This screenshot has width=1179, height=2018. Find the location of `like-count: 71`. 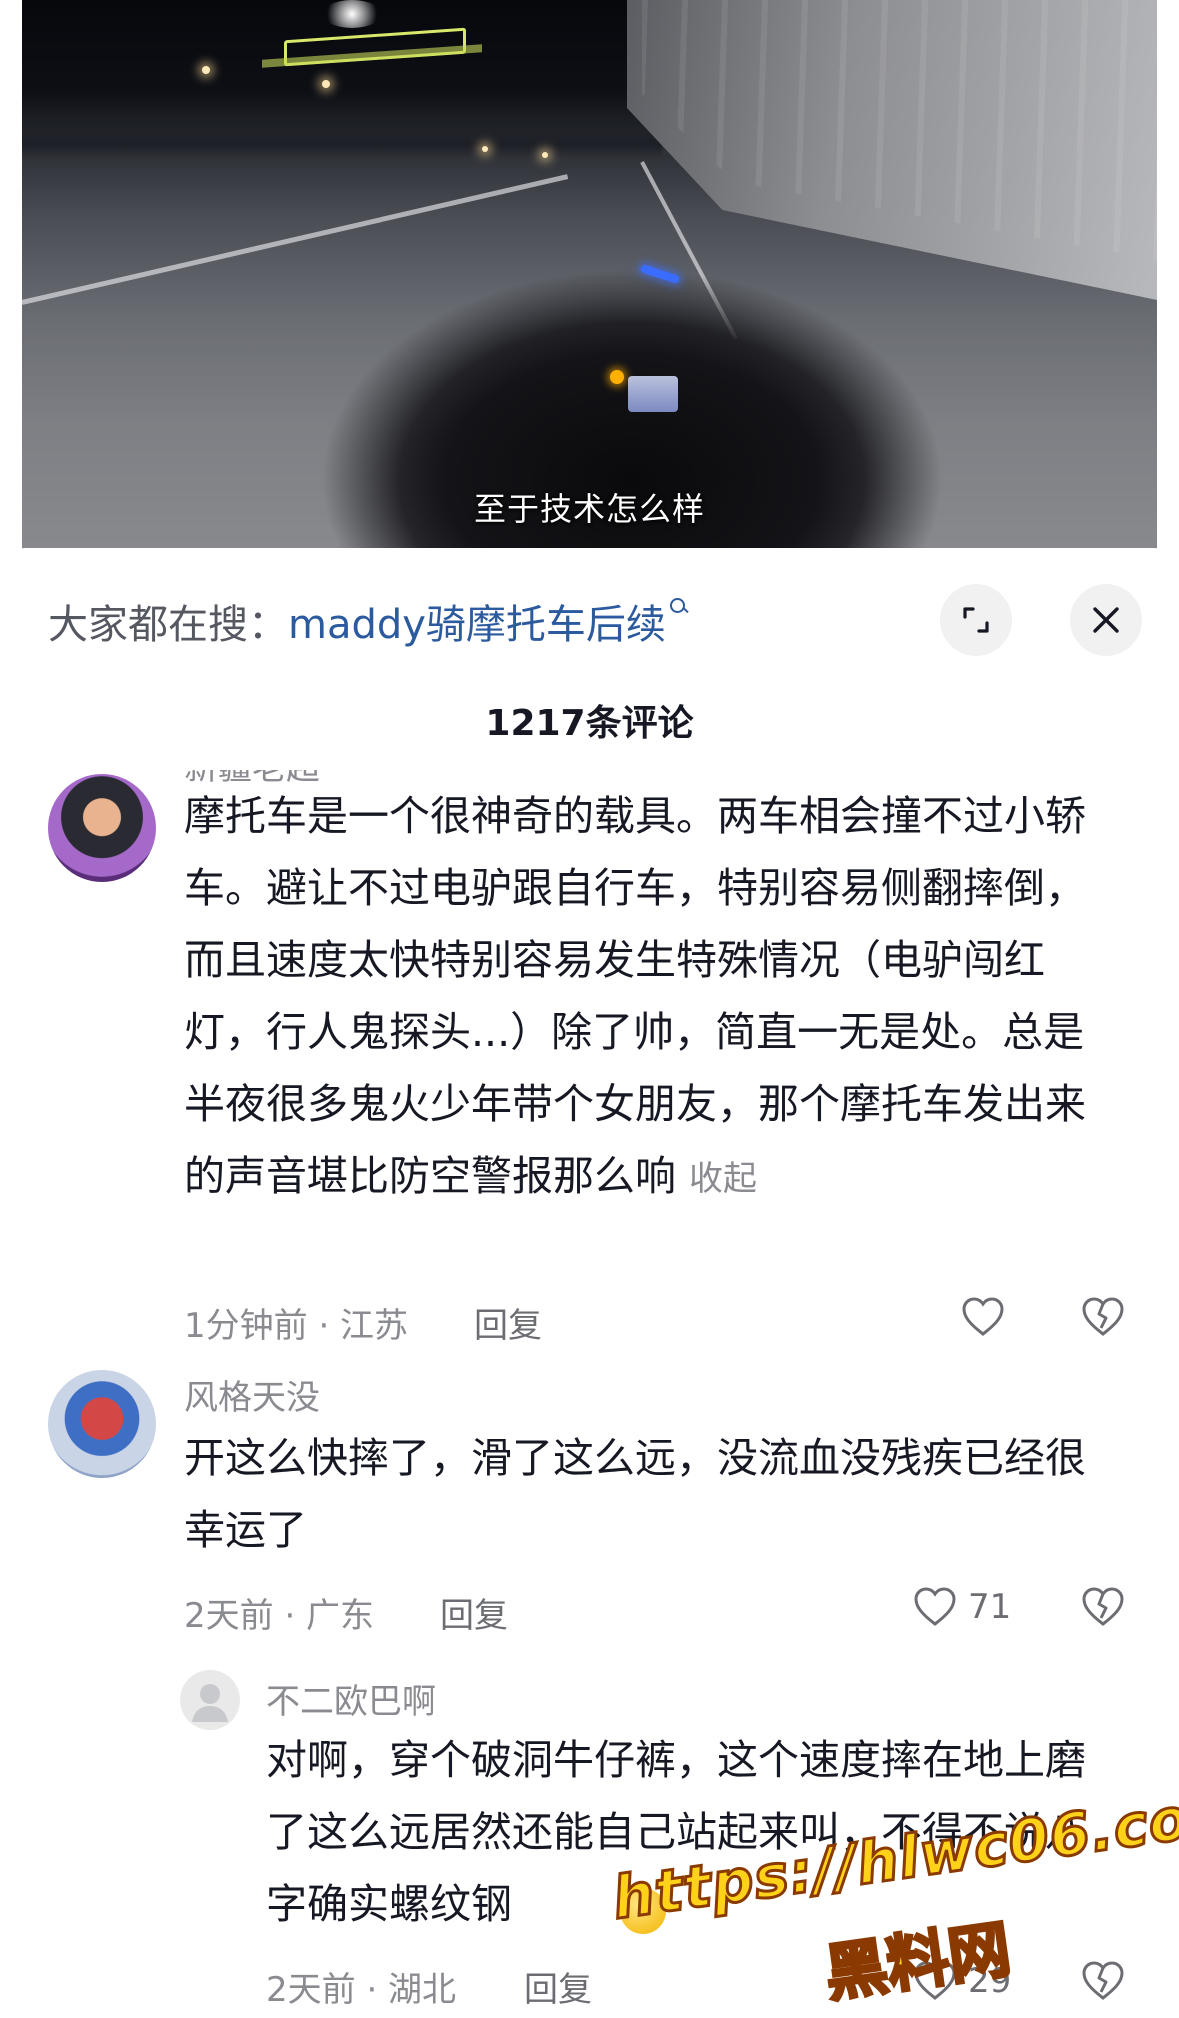

like-count: 71 is located at coordinates (990, 1607).